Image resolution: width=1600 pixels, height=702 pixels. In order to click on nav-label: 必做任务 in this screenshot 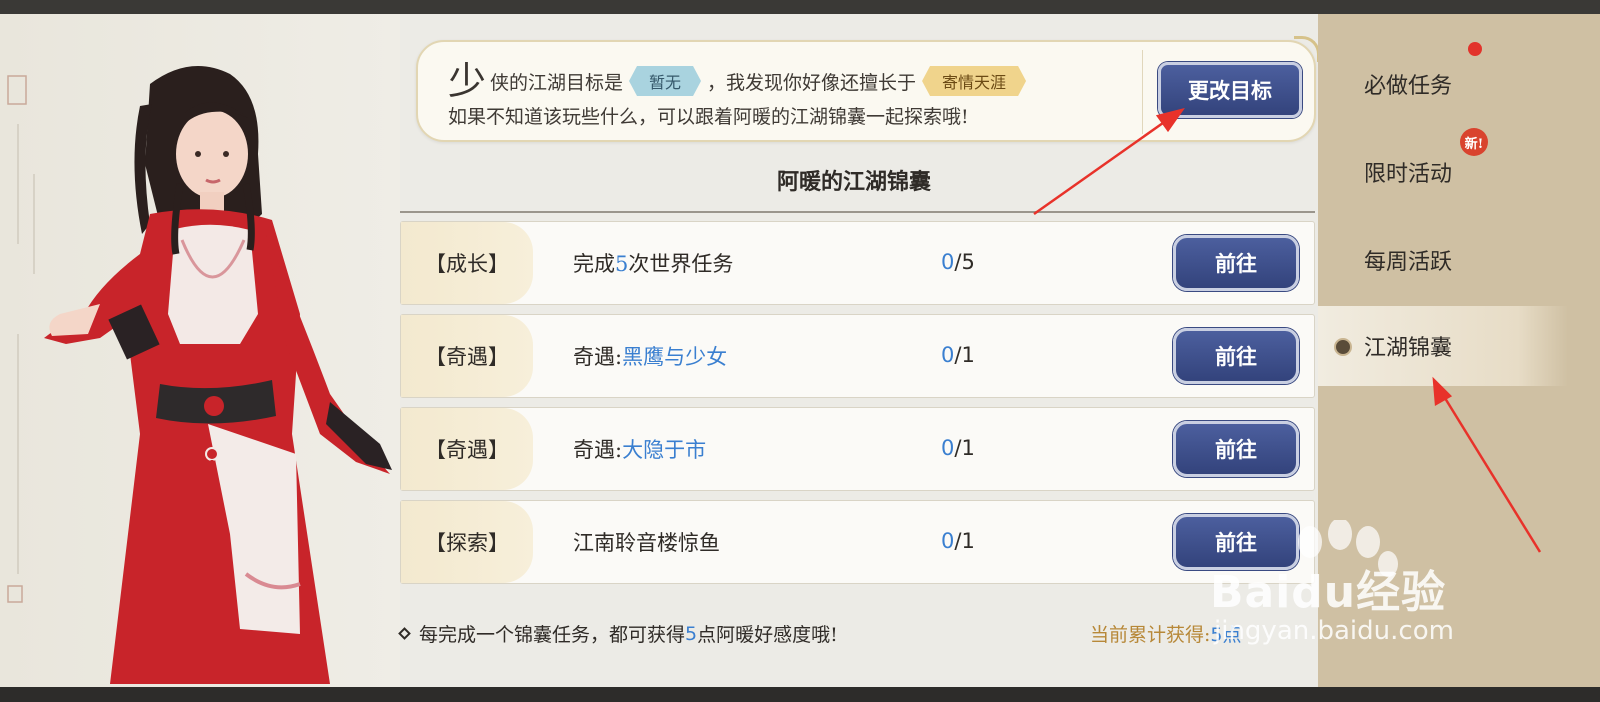, I will do `click(1408, 86)`.